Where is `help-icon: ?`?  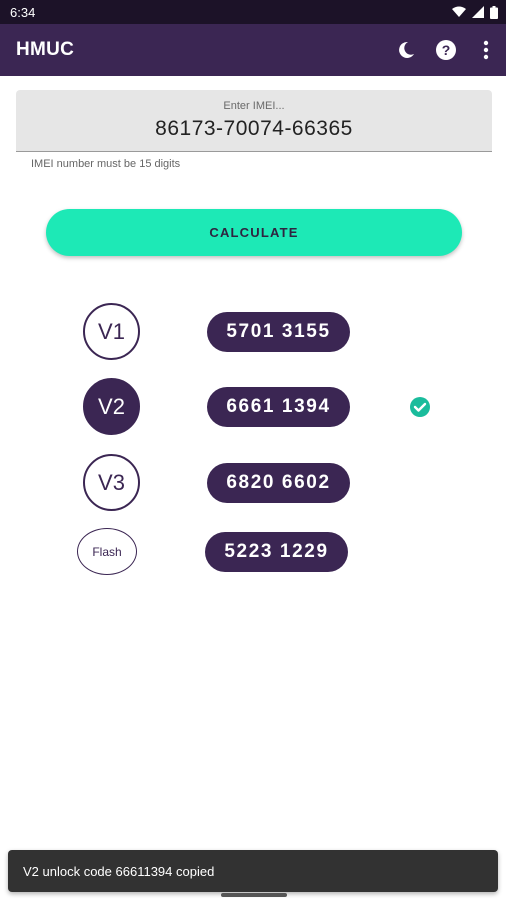
help-icon: ? is located at coordinates (446, 50).